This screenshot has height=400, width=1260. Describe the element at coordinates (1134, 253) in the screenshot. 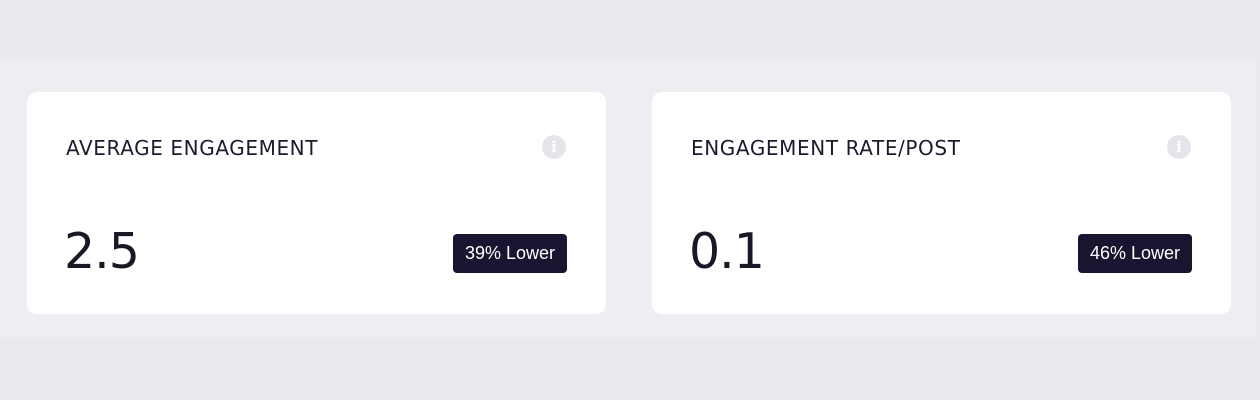

I see `comparison-badge: 46% Lower` at that location.